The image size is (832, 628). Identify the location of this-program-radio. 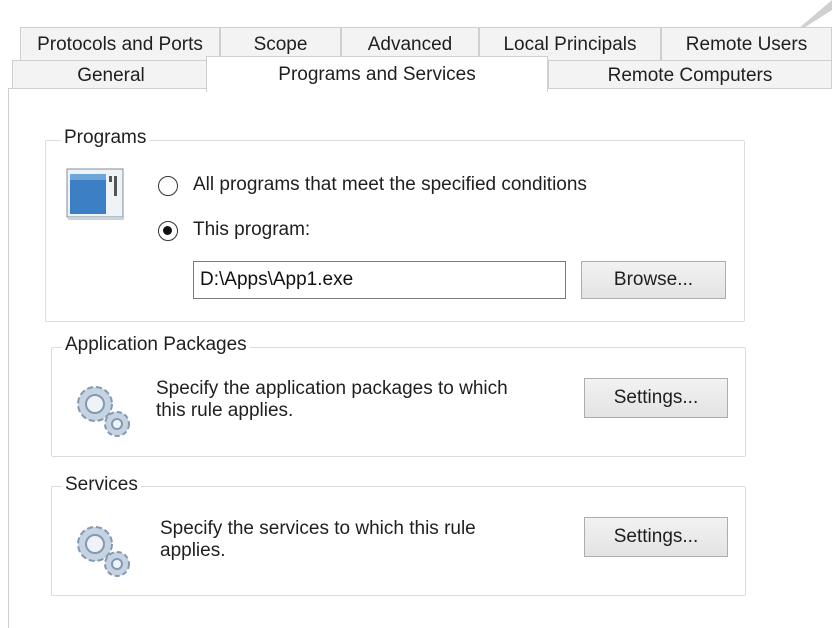
(168, 231).